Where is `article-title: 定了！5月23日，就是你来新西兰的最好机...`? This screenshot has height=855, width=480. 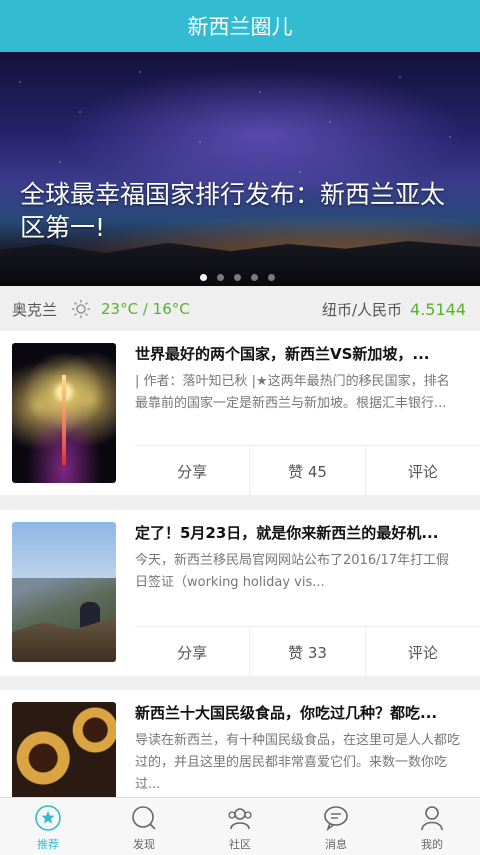
article-title: 定了！5月23日，就是你来新西兰的最好机... is located at coordinates (297, 533).